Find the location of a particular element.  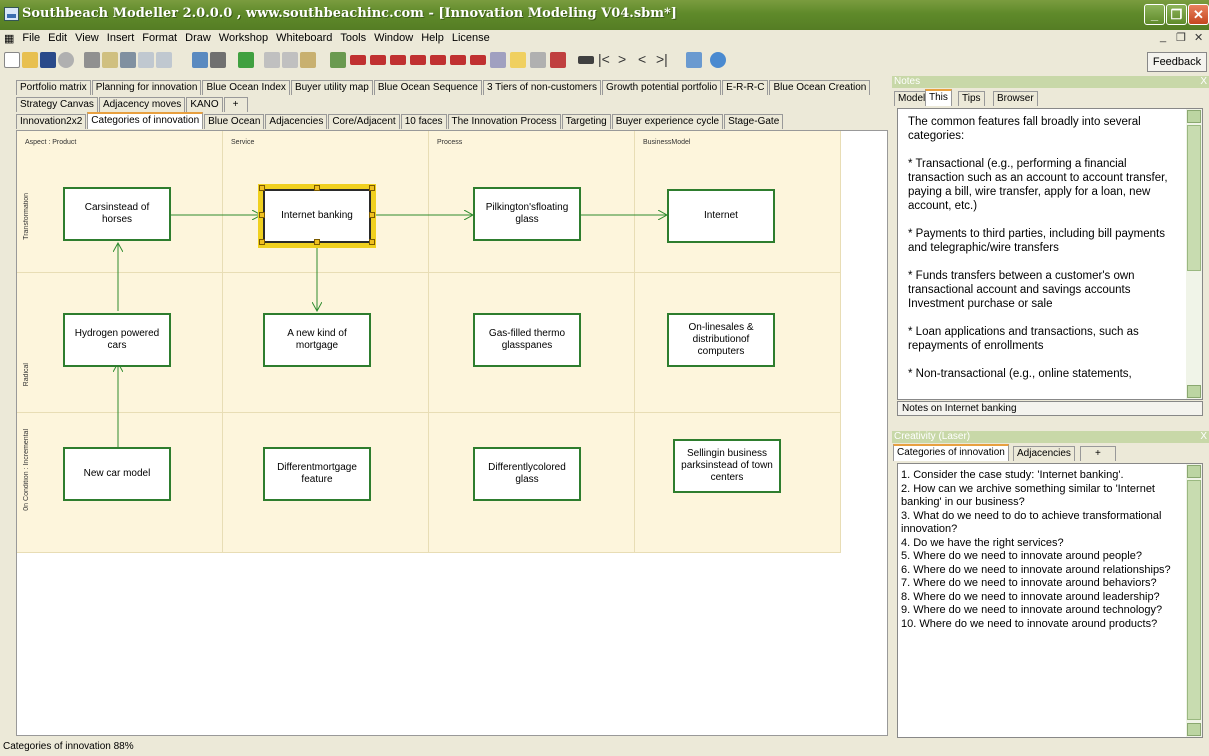

tab-errc: E-R-R-C is located at coordinates (745, 87).